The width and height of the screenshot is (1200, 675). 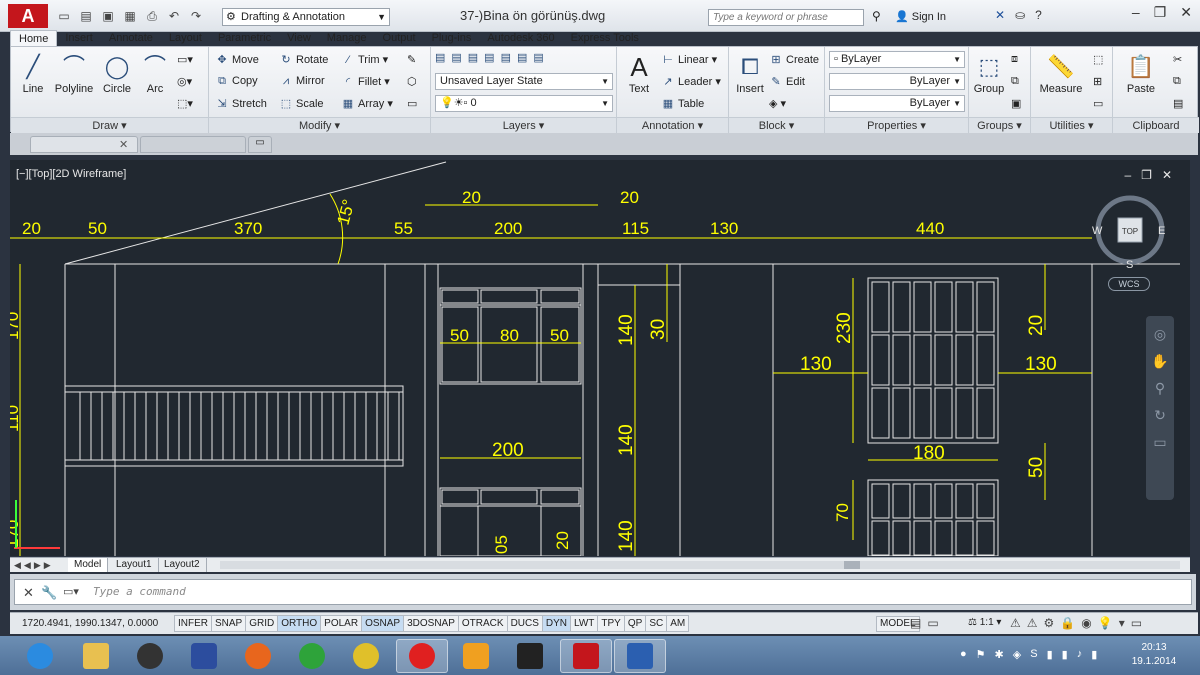 I want to click on toggle-infer: INFER, so click(x=193, y=623).